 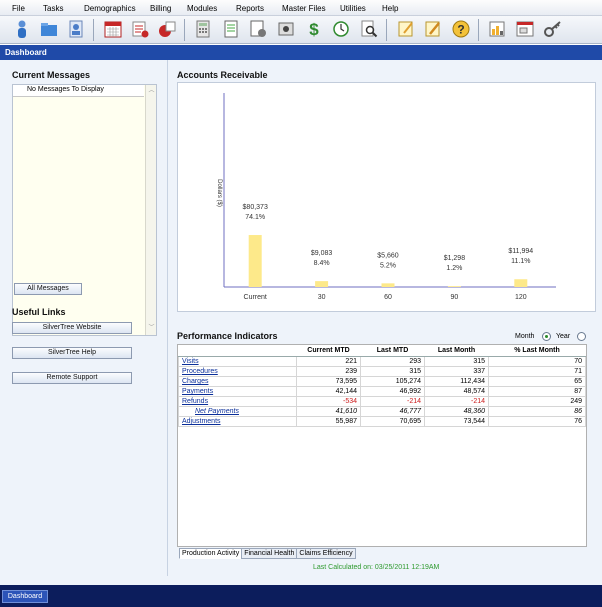 What do you see at coordinates (525, 336) in the screenshot?
I see `month-toggle-label: Month` at bounding box center [525, 336].